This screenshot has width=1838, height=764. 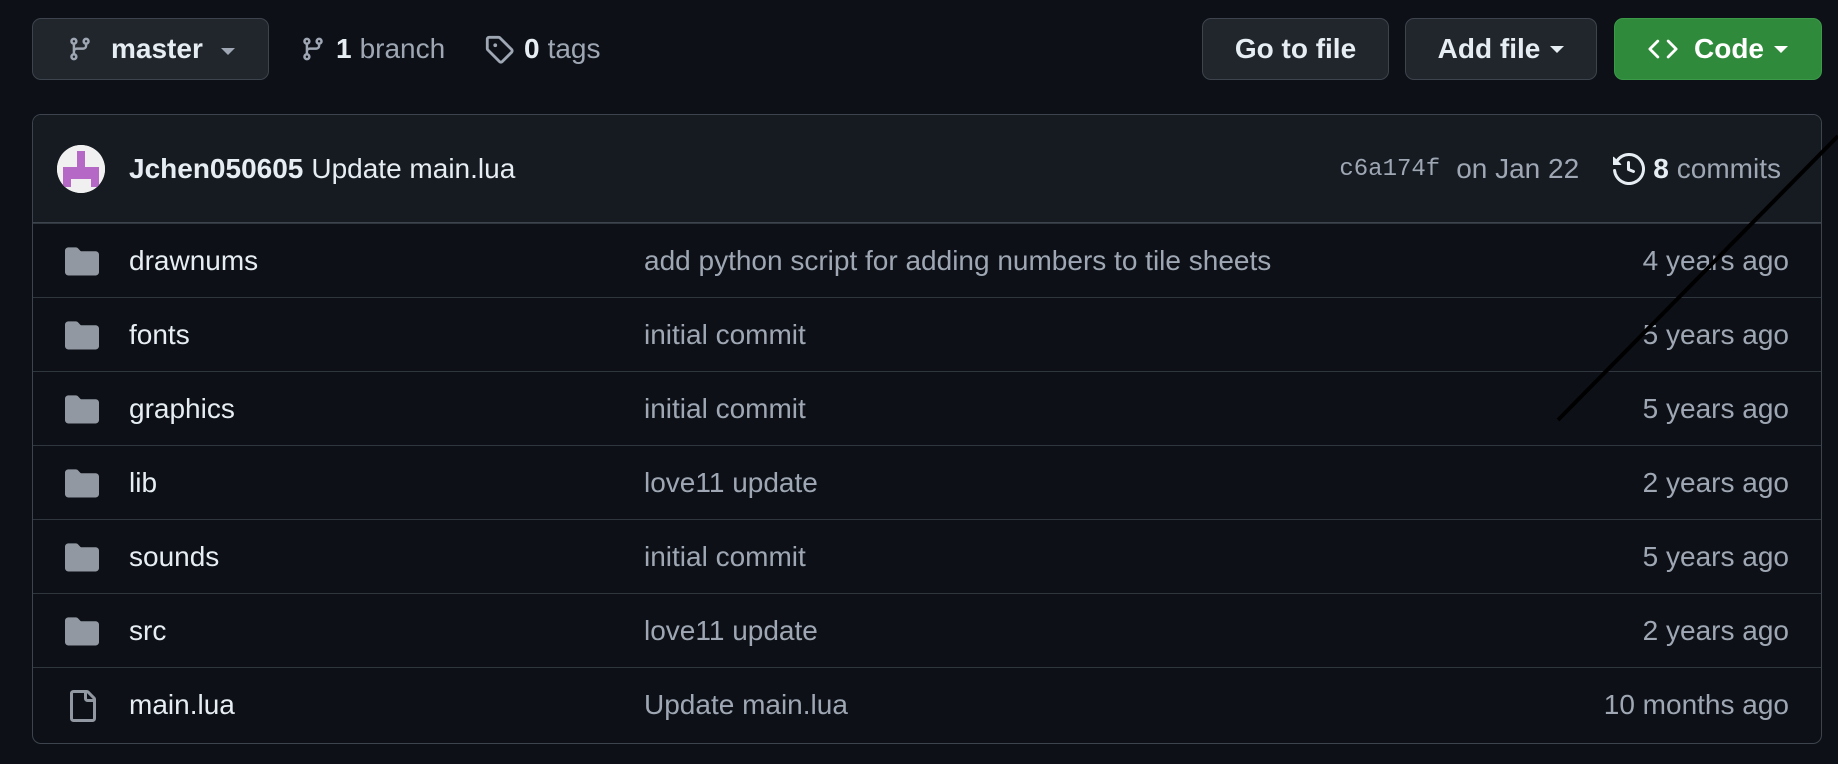 I want to click on code-label: Code, so click(x=1729, y=48).